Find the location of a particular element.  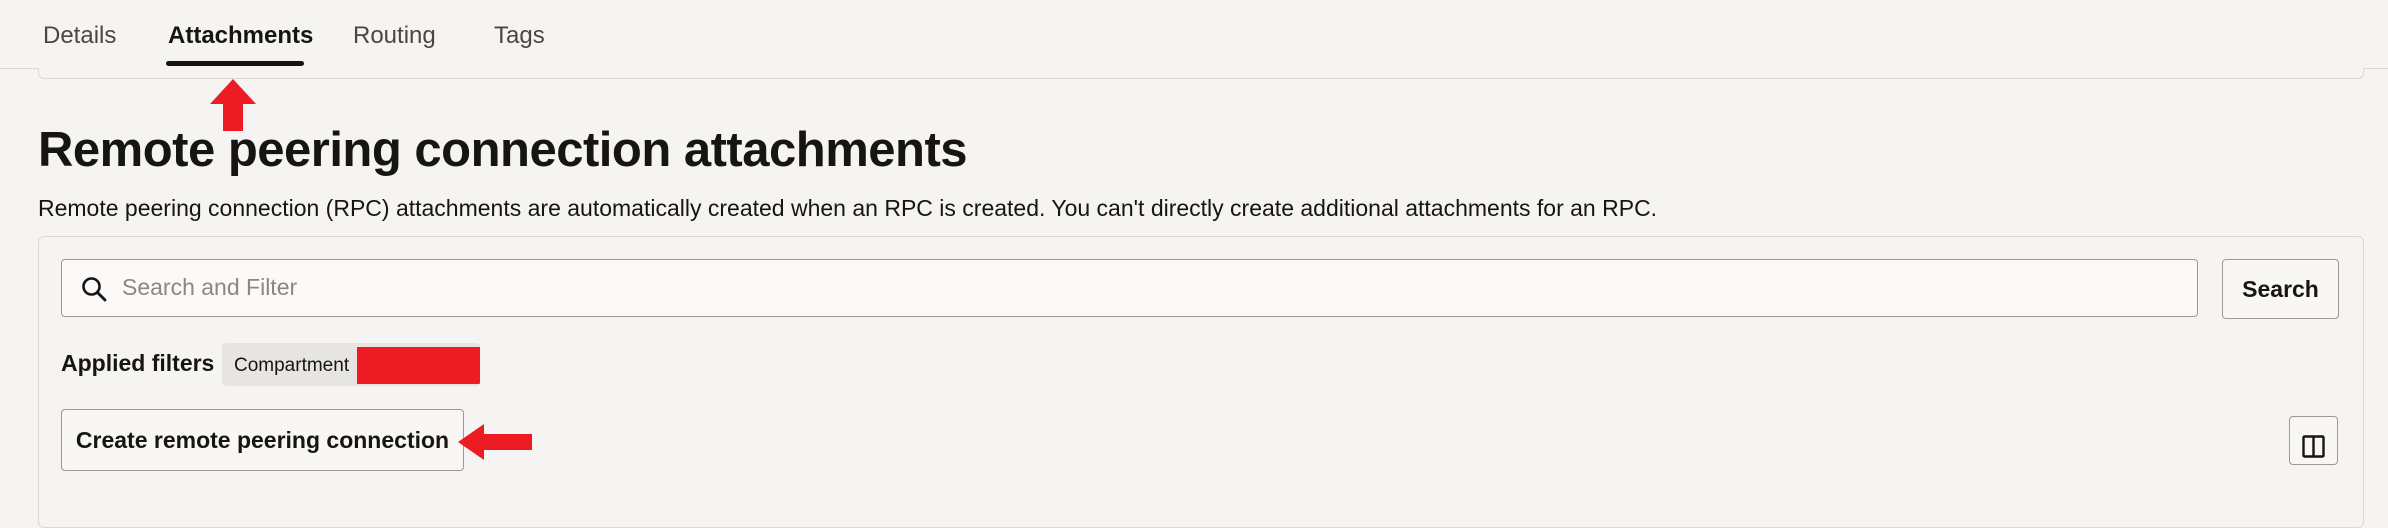

tab-attachments: Attachments is located at coordinates (240, 36).